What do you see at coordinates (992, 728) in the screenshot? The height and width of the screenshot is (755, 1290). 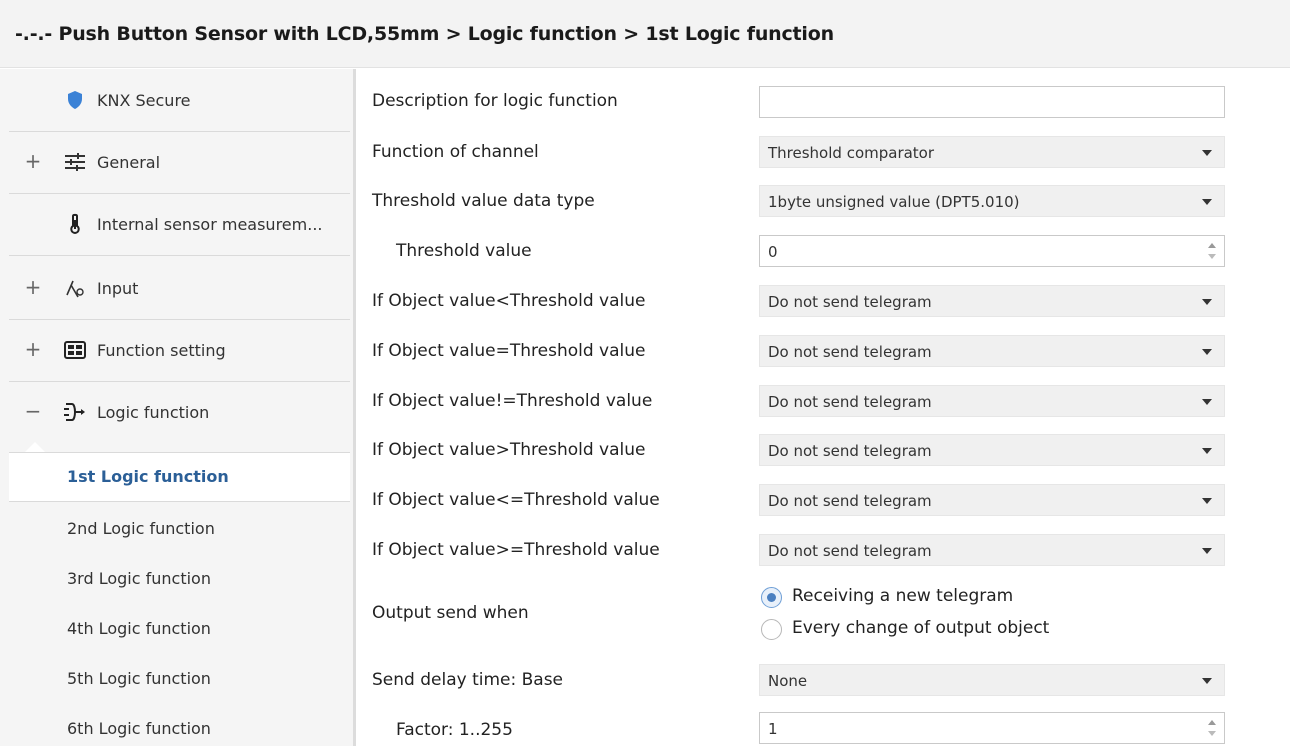 I see `factor-stepper: 1` at bounding box center [992, 728].